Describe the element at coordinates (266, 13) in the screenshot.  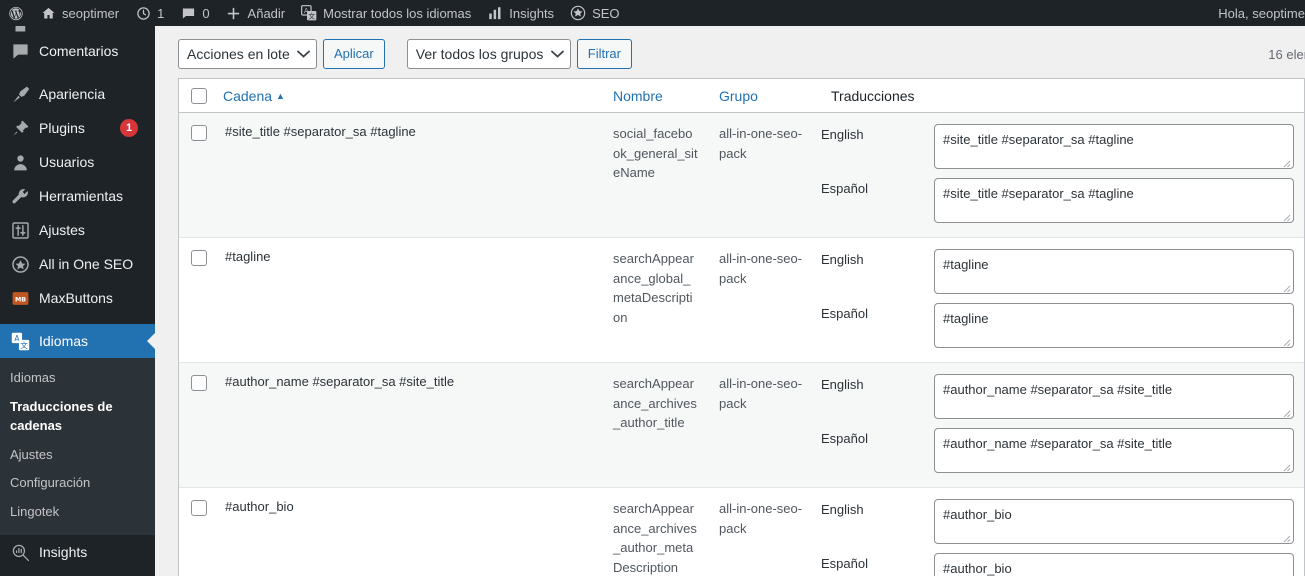
I see `new-content-label: Añadir` at that location.